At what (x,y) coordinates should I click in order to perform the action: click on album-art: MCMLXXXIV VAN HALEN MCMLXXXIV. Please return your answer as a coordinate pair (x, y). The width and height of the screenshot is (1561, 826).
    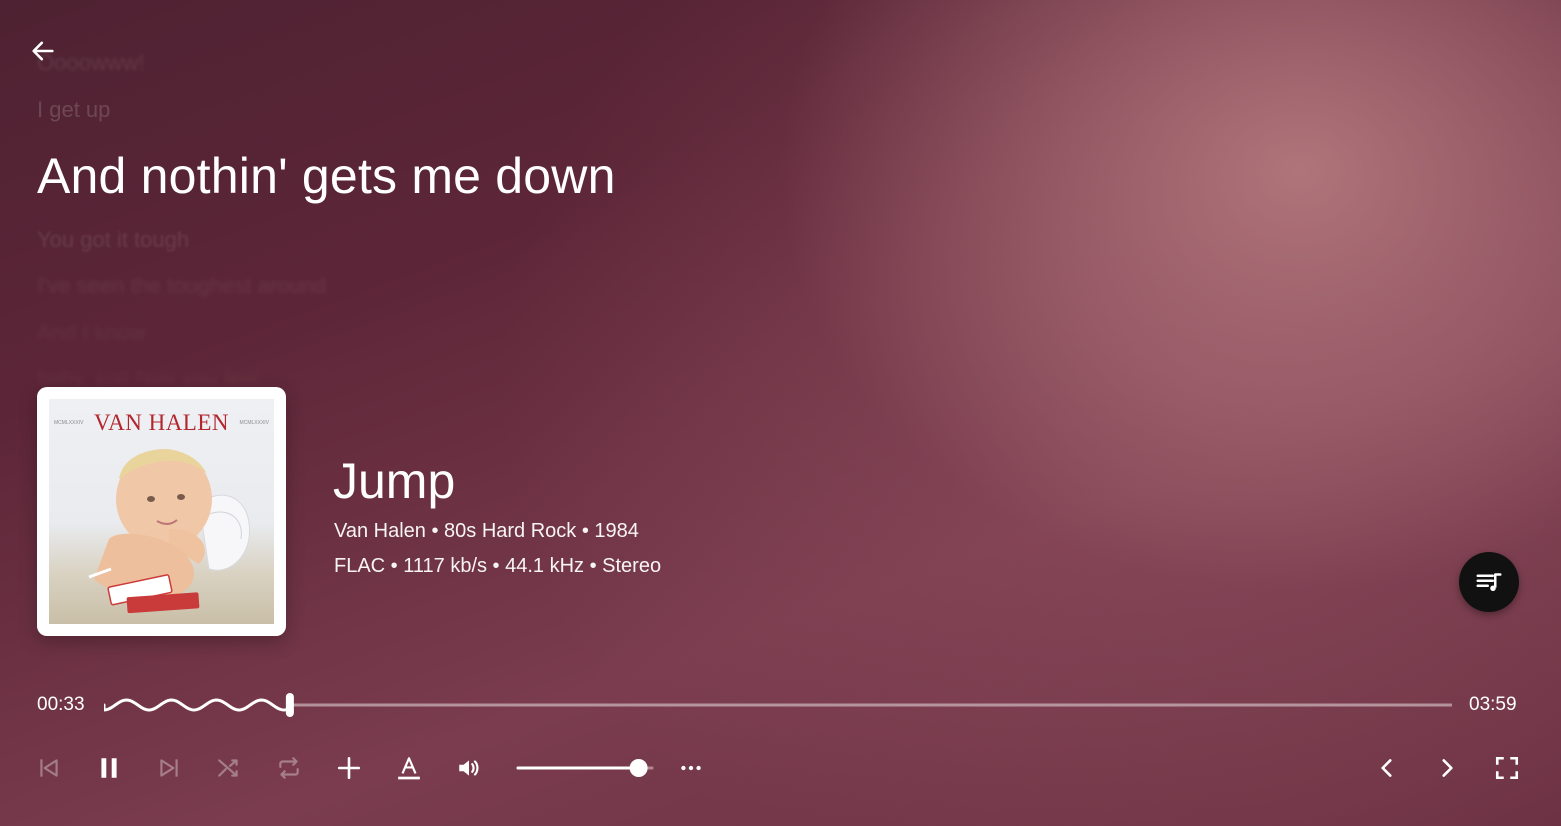
    Looking at the image, I should click on (161, 511).